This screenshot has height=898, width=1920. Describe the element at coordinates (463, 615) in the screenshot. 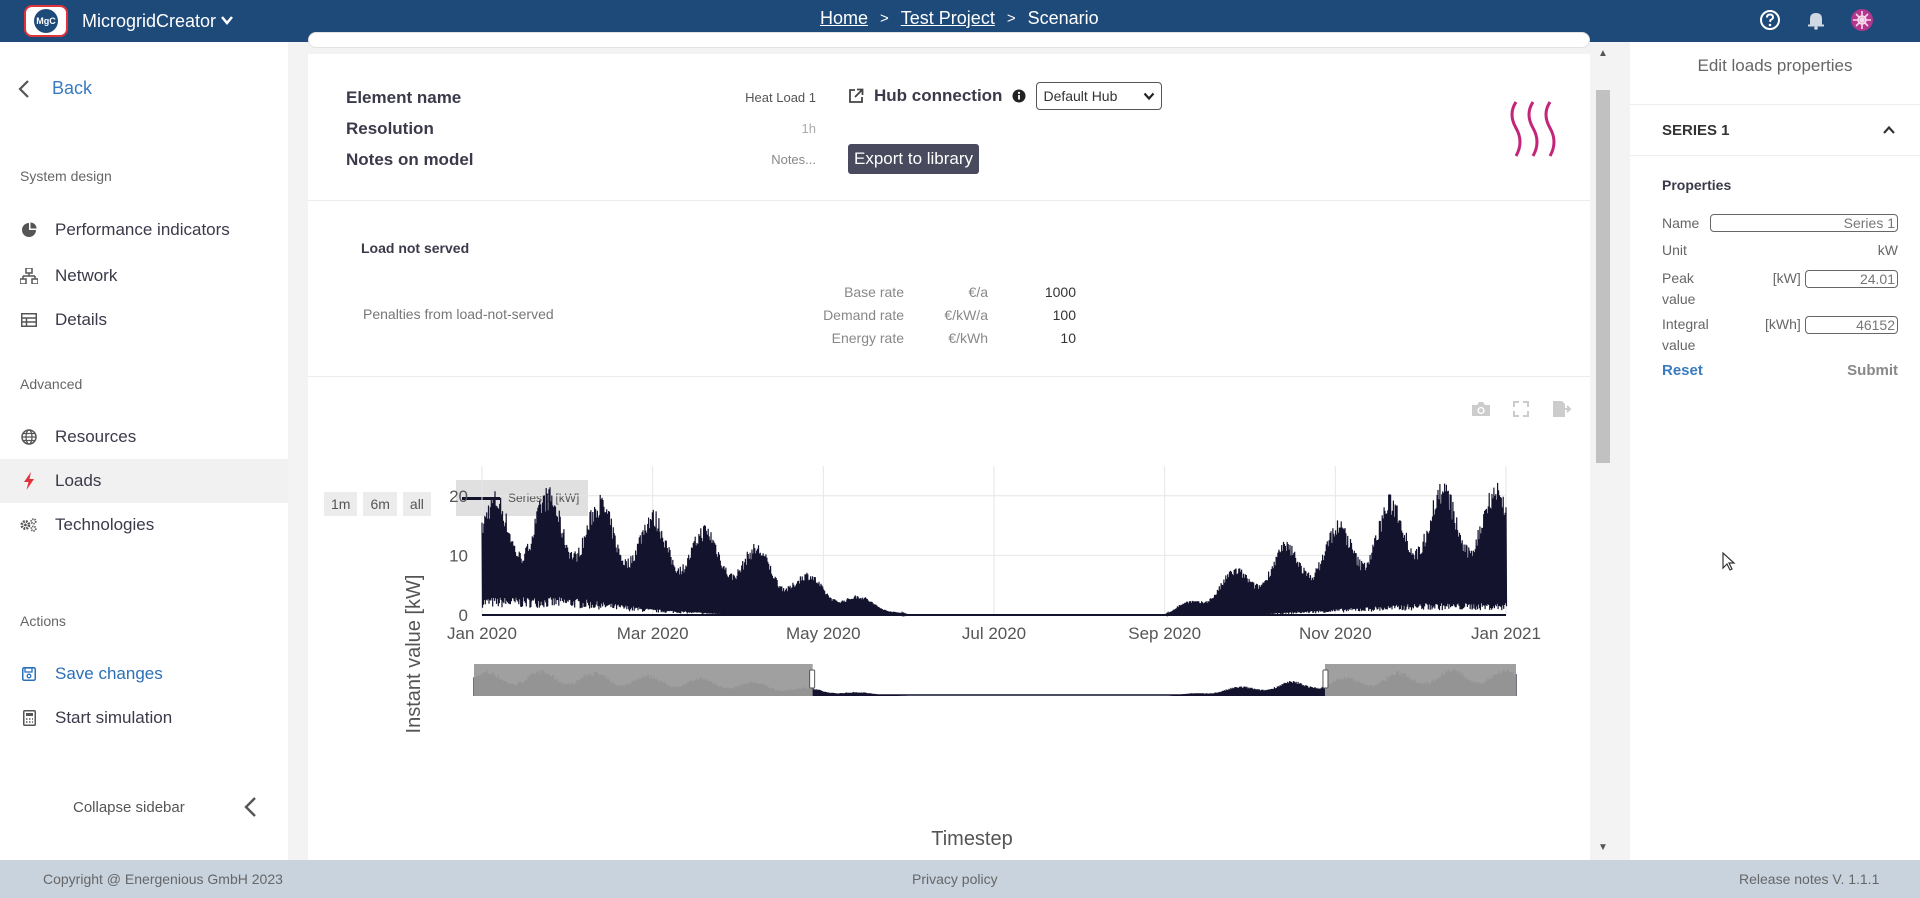

I see `y-tick-label: 0` at that location.